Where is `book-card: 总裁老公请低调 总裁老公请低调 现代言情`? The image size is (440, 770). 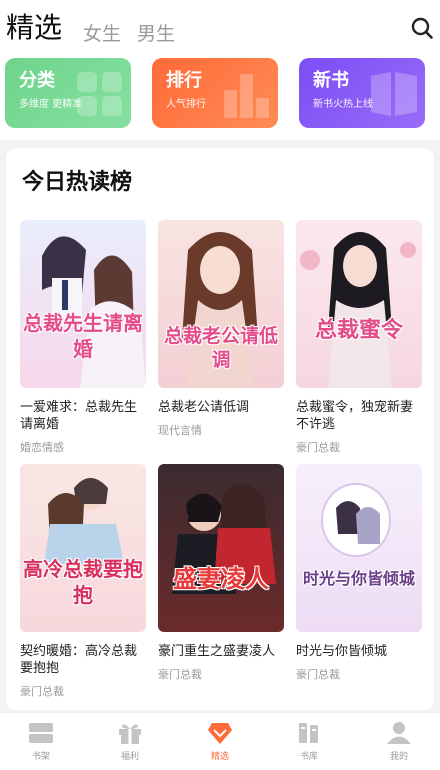 book-card: 总裁老公请低调 总裁老公请低调 现代言情 is located at coordinates (221, 329).